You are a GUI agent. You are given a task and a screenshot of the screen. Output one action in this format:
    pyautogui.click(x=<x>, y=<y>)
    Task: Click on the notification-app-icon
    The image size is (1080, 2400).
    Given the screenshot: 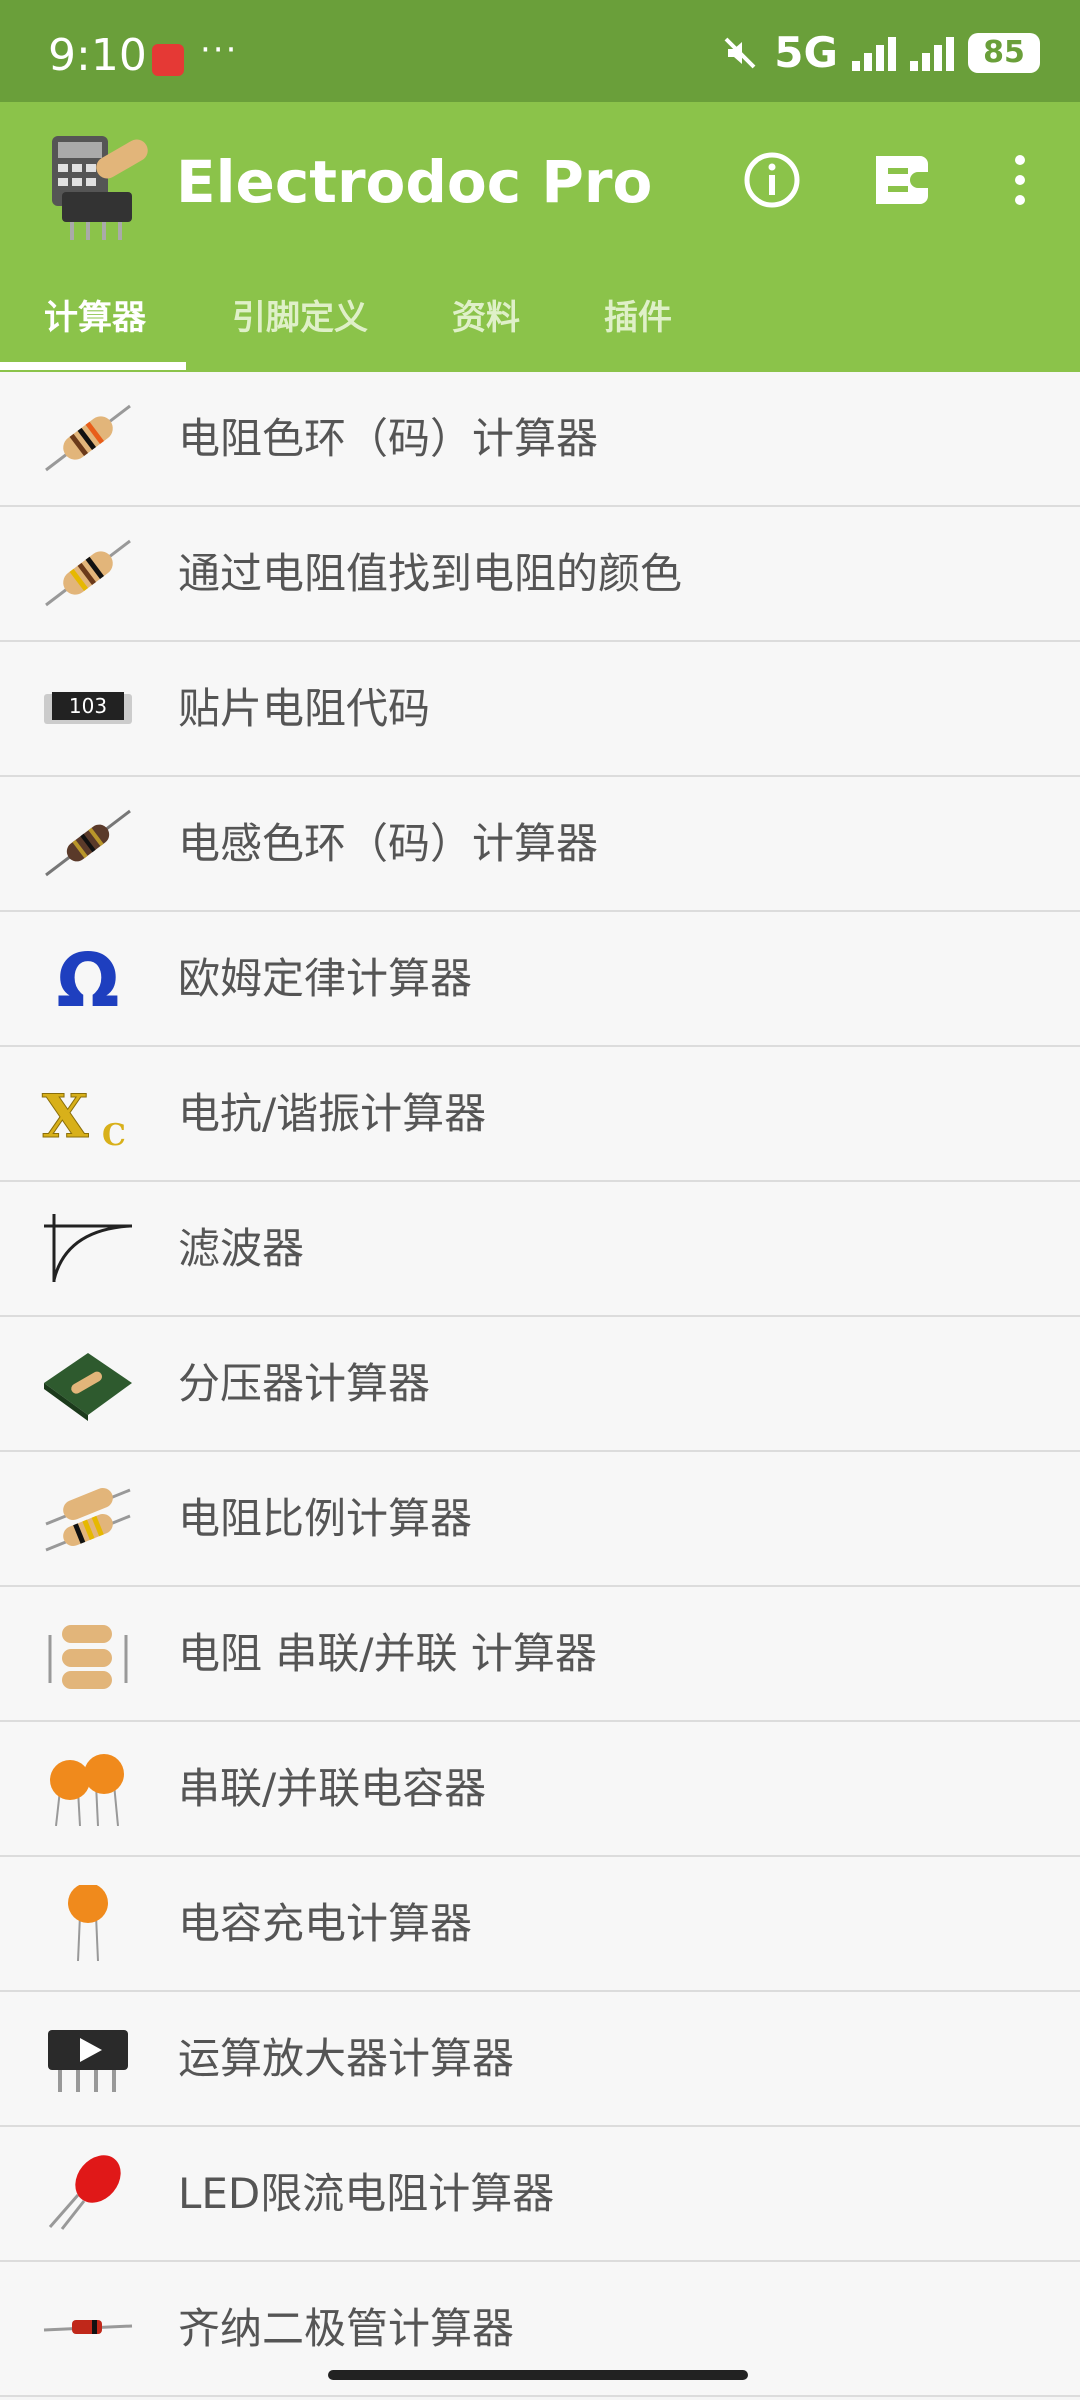 What is the action you would take?
    pyautogui.click(x=168, y=60)
    